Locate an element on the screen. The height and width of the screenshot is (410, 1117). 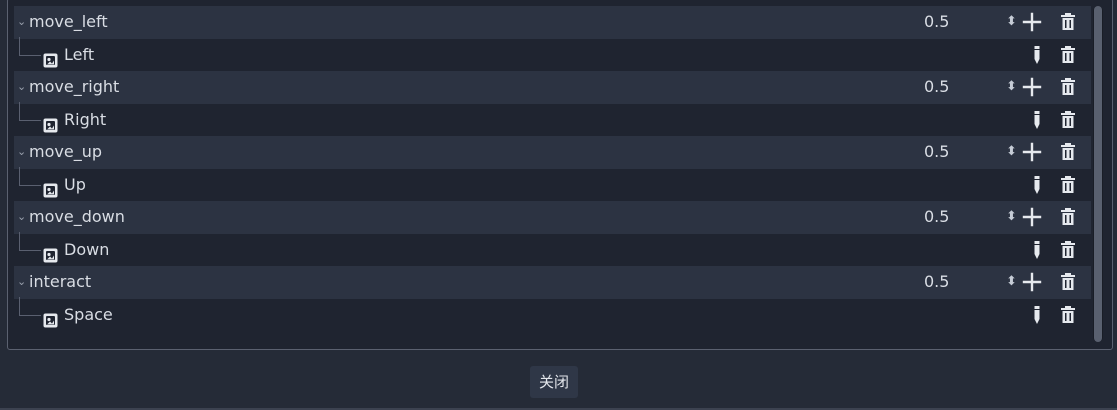
action-row: ⌄ move_up 0.5 ⬍ is located at coordinates (552, 152).